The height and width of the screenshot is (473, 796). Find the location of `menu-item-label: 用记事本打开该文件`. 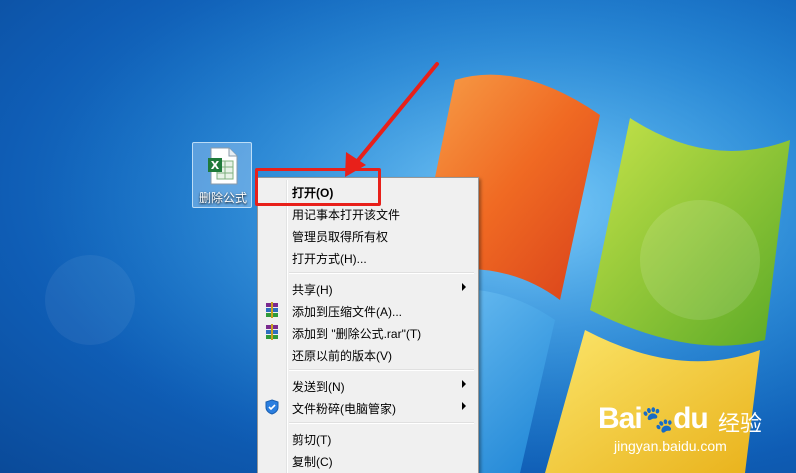

menu-item-label: 用记事本打开该文件 is located at coordinates (346, 215).